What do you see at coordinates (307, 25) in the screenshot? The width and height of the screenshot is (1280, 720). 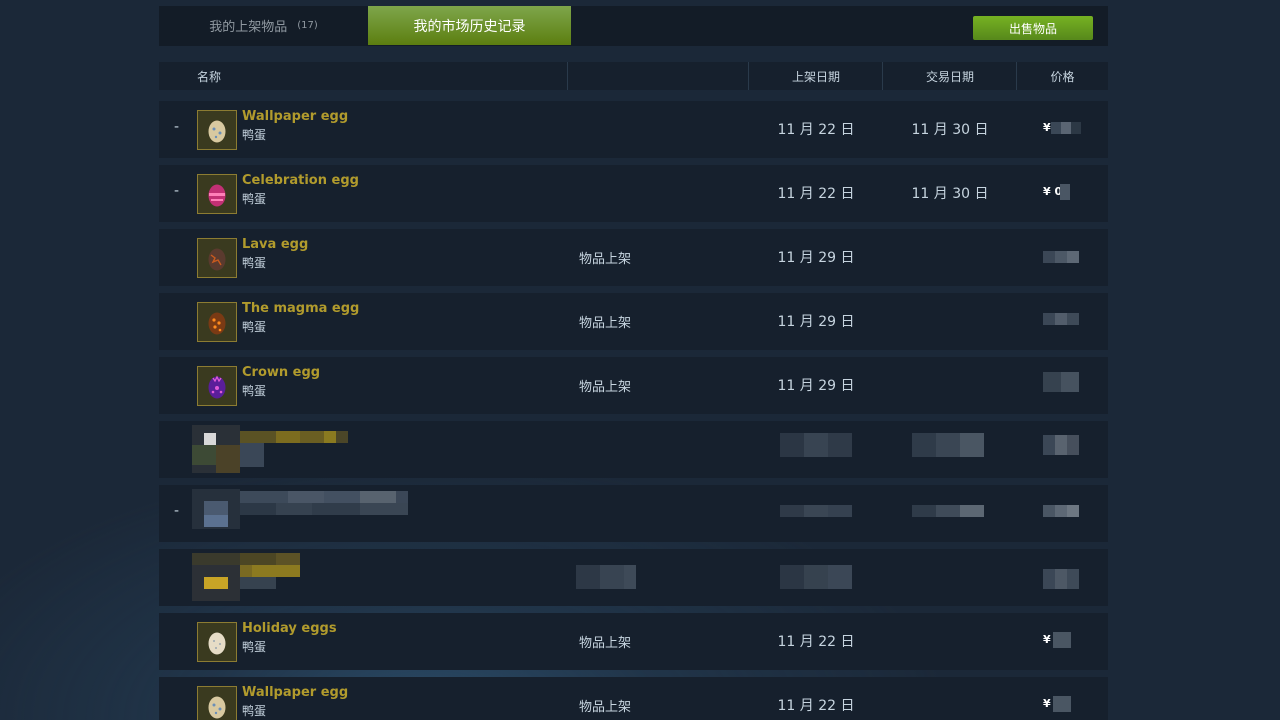 I see `tab-my-listings-count: (17)` at bounding box center [307, 25].